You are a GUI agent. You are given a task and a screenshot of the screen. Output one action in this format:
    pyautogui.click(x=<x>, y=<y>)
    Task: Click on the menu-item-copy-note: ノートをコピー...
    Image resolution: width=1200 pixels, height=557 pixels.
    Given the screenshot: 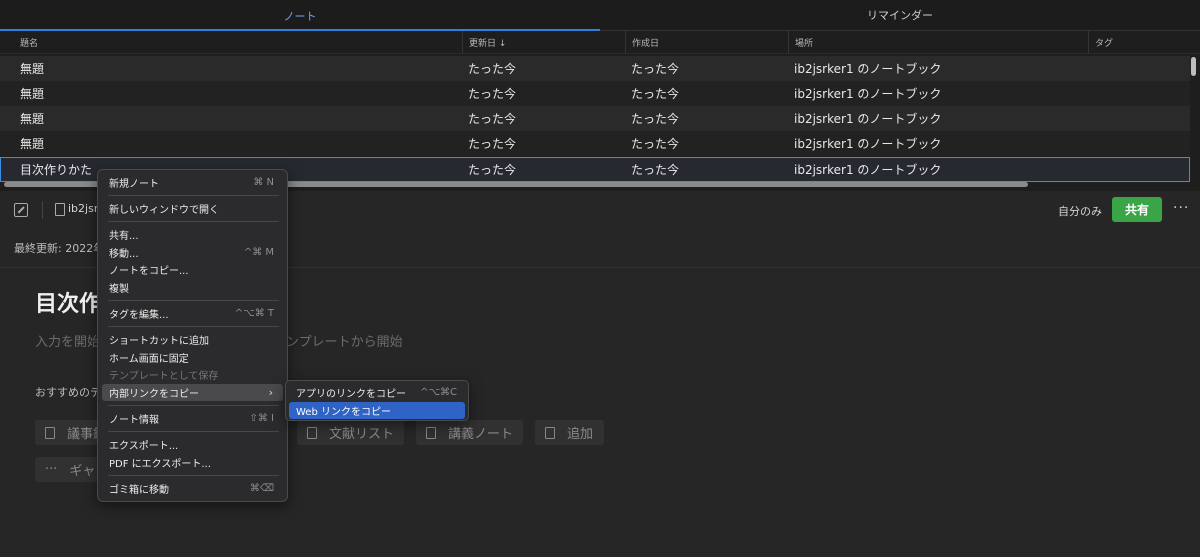 What is the action you would take?
    pyautogui.click(x=192, y=269)
    